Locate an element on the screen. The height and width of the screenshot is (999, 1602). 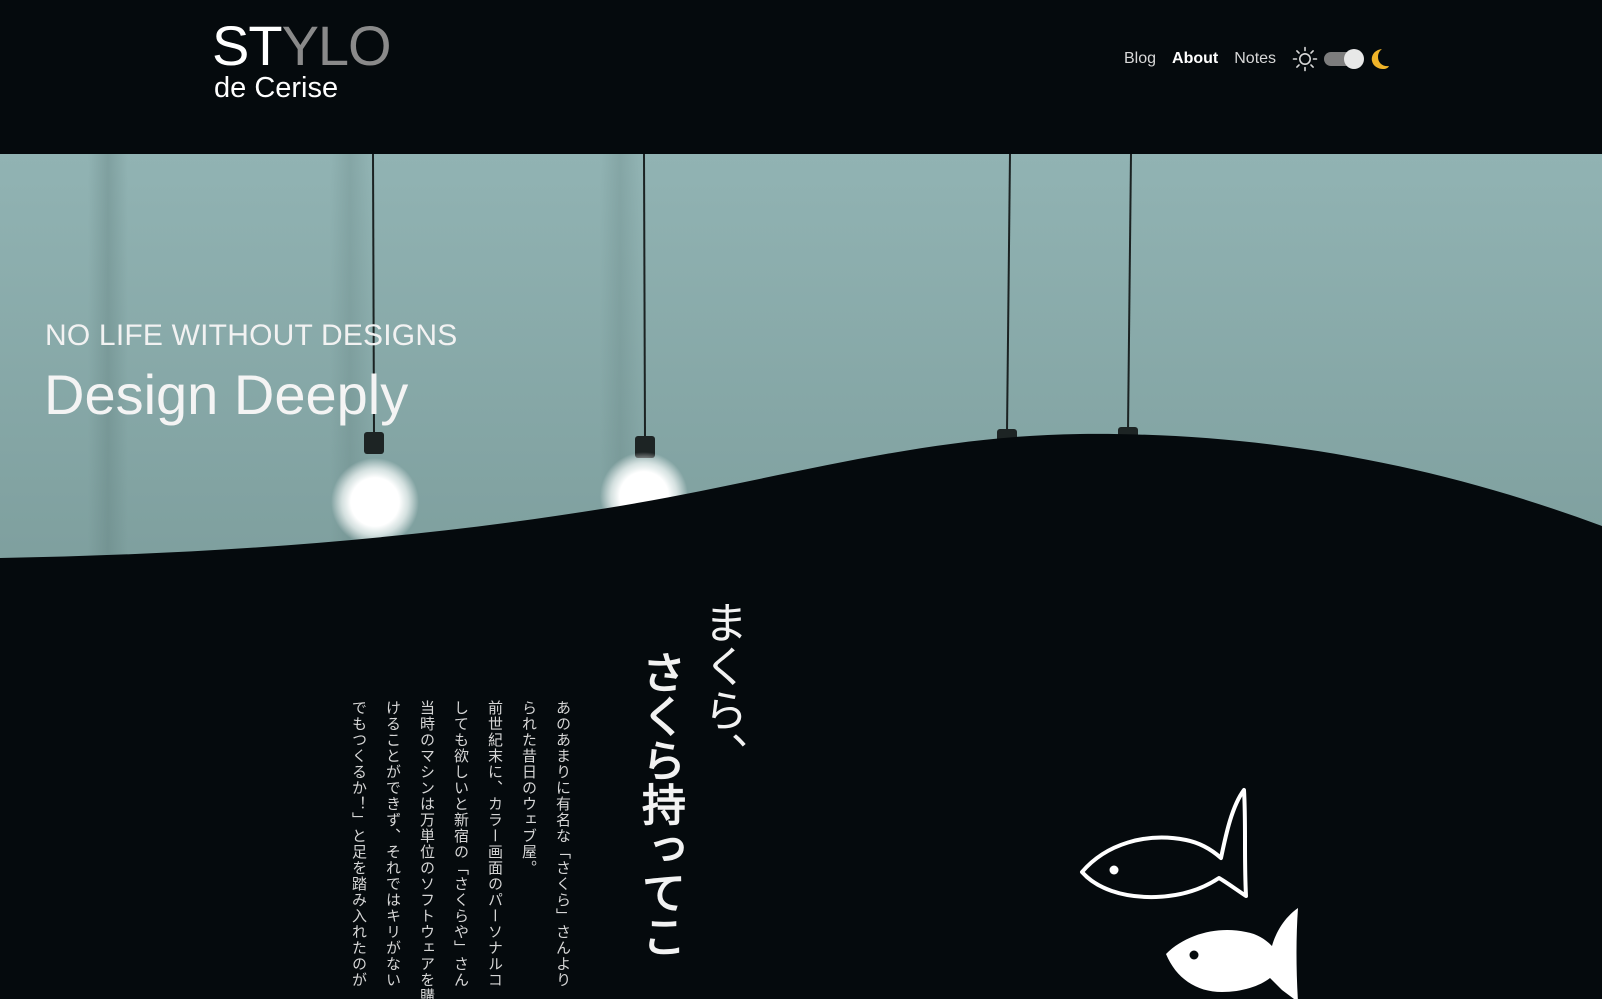
hero-wave-divider is located at coordinates (801, 501).